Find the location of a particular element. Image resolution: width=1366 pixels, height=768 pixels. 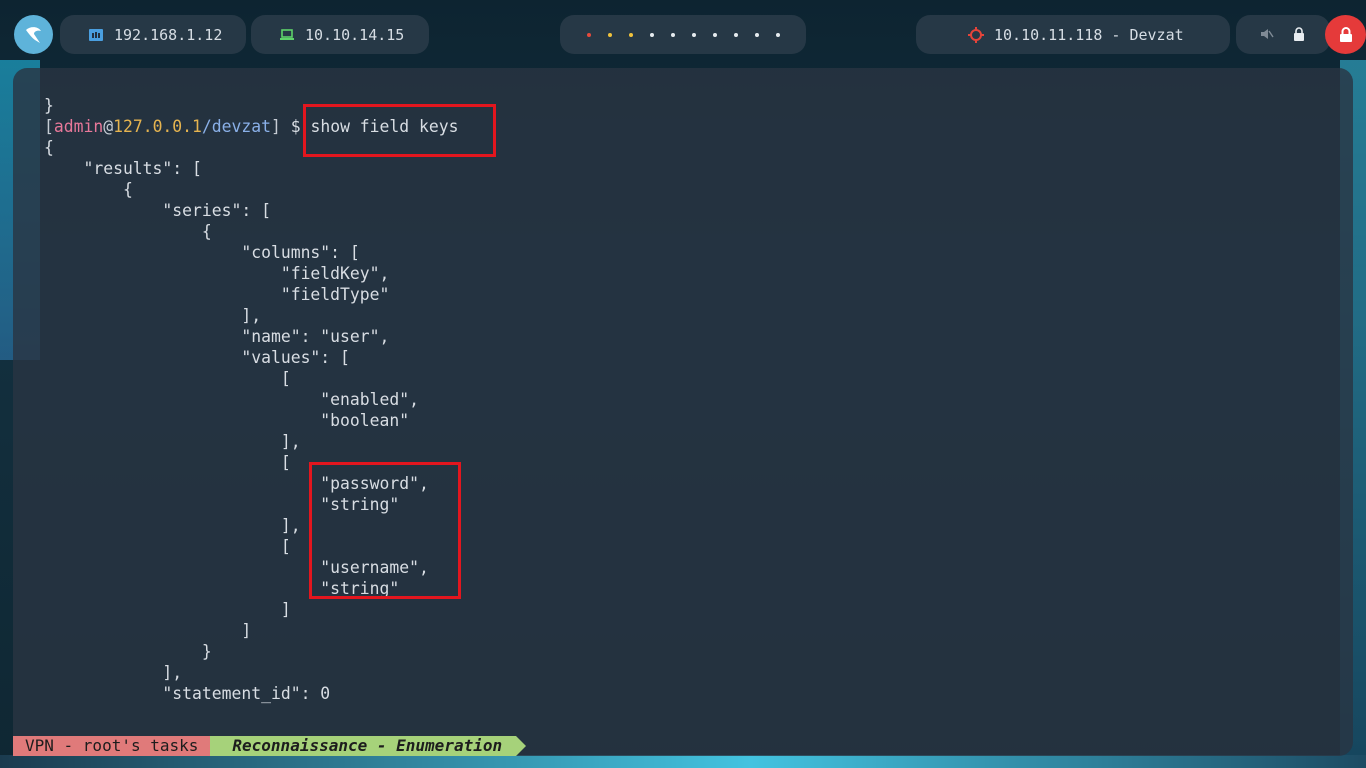

parrot-logo-glyph is located at coordinates (33, 34).